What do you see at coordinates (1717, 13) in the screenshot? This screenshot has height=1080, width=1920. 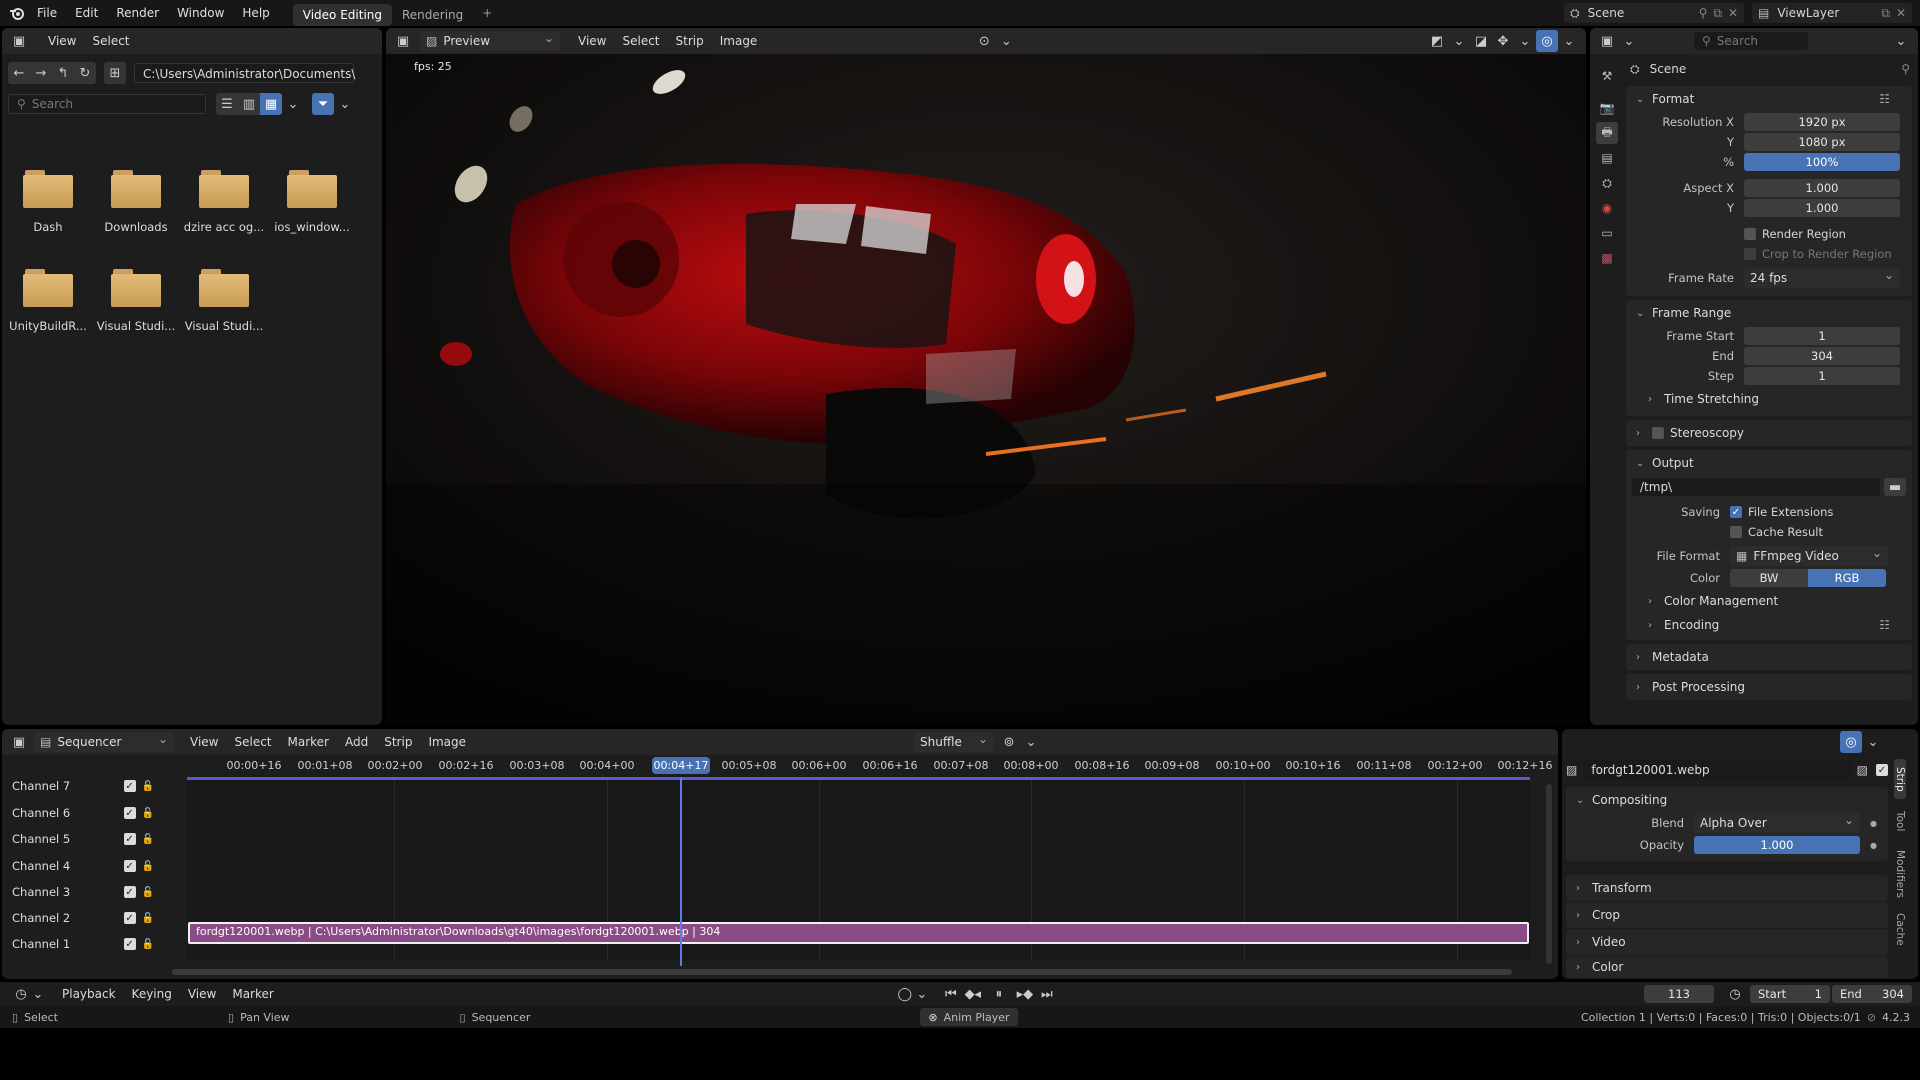 I see `new-scene-icon: ⧉` at bounding box center [1717, 13].